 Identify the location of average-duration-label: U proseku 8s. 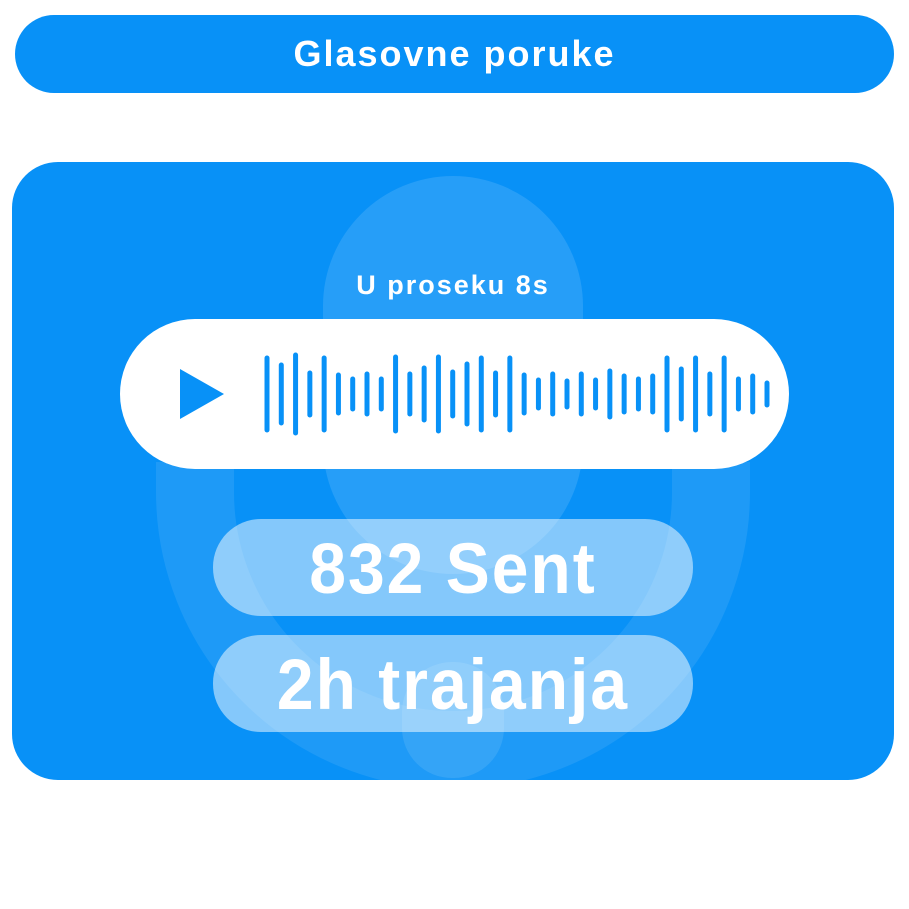
(453, 285).